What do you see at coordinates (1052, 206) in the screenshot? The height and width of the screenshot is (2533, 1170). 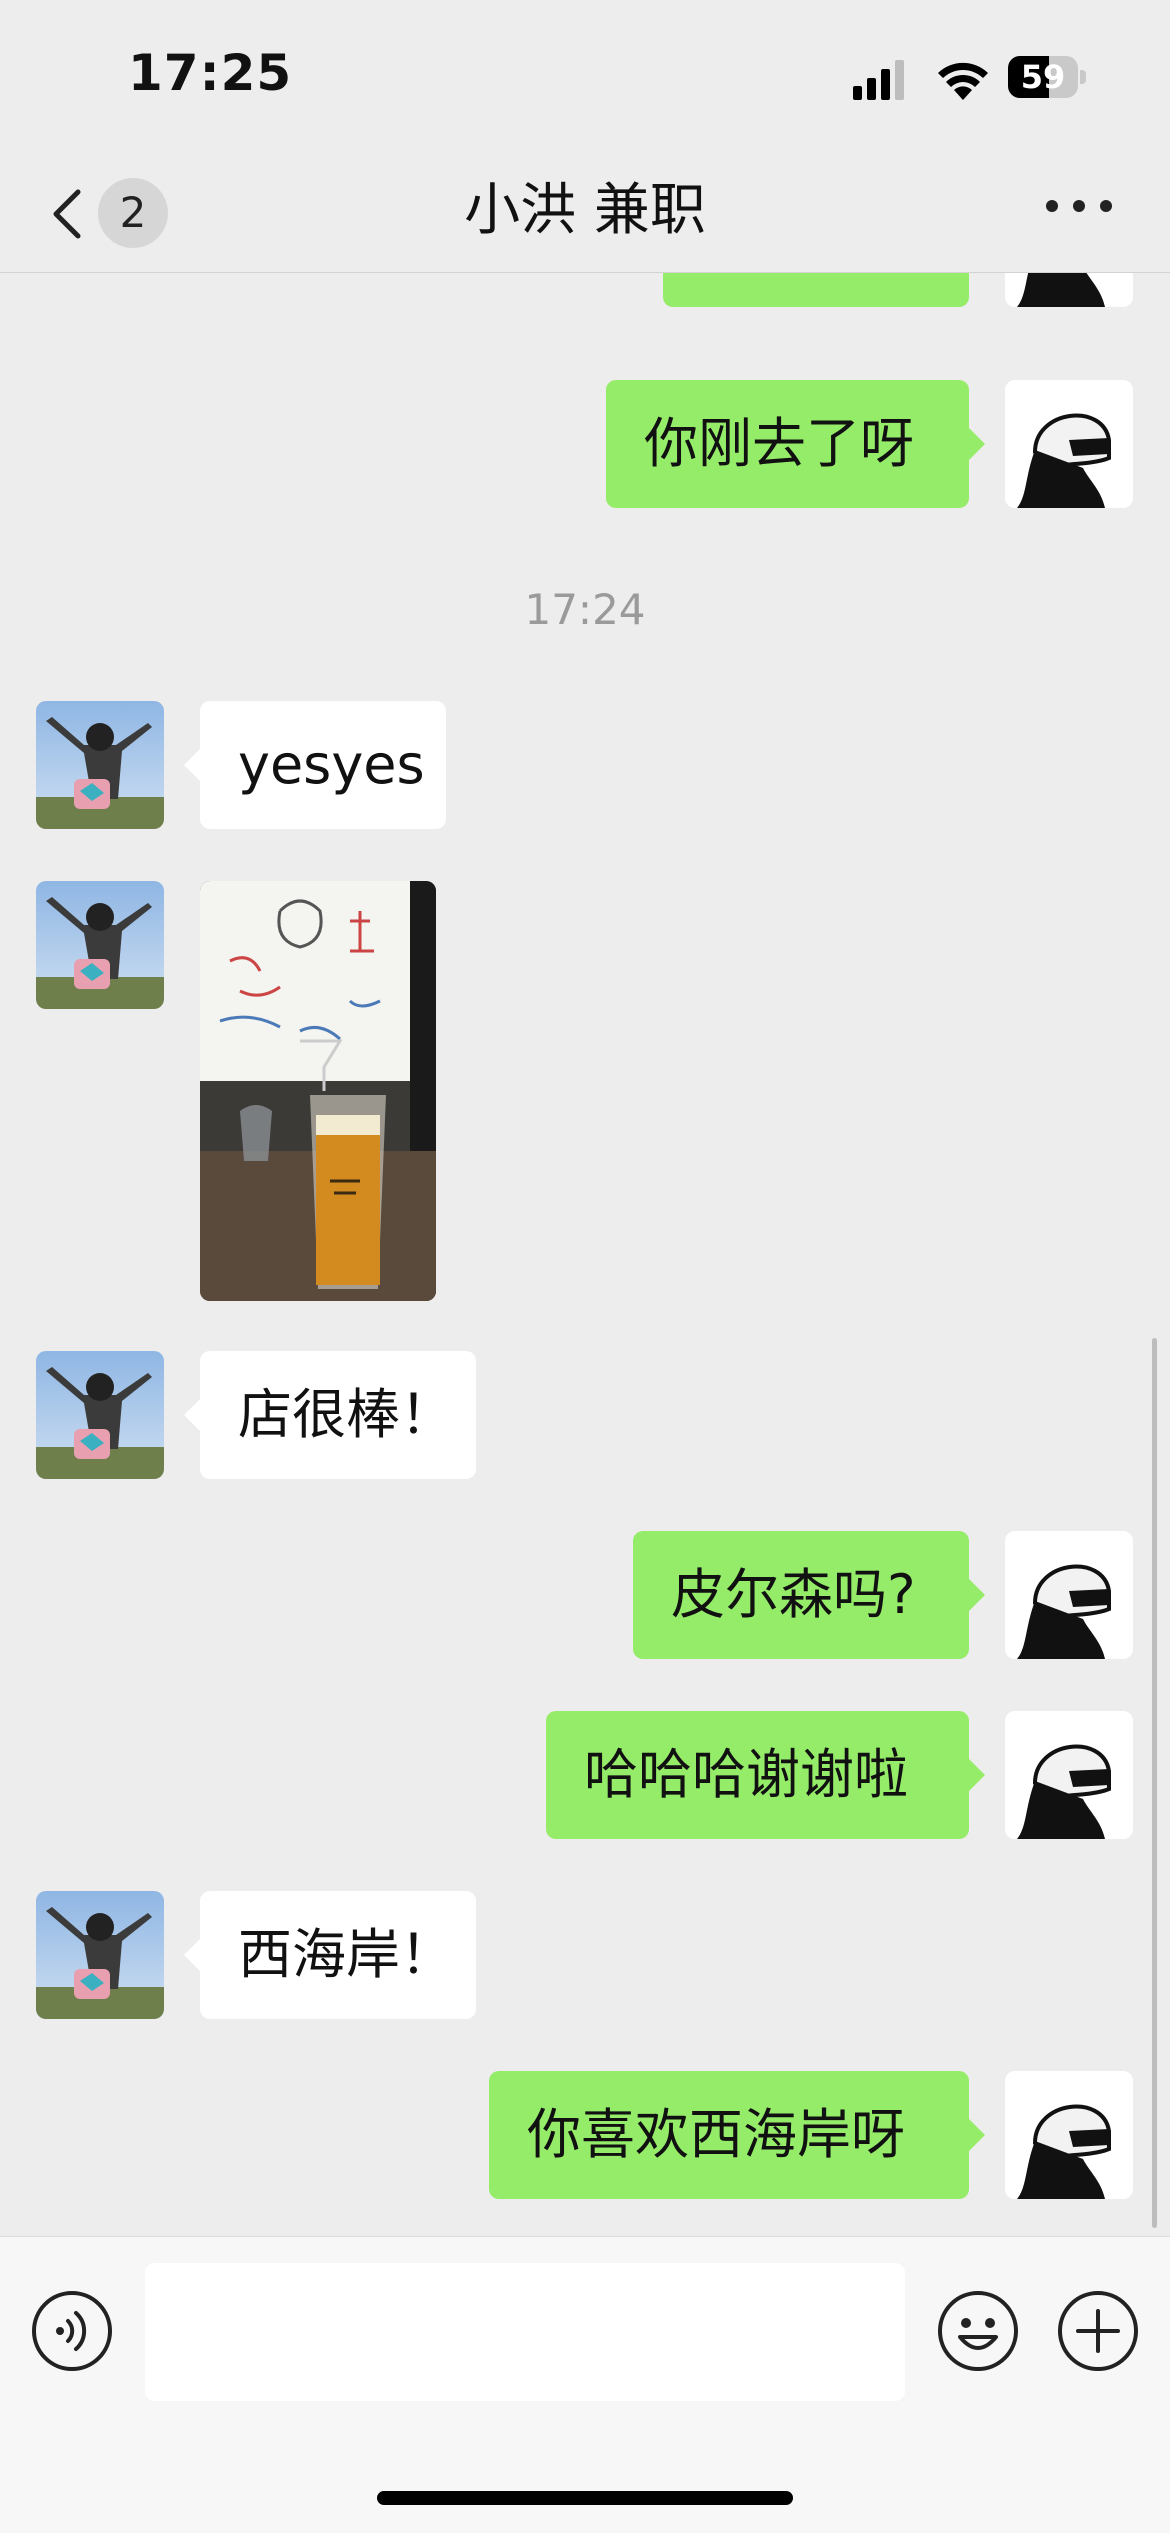 I see `more-dots-icon` at bounding box center [1052, 206].